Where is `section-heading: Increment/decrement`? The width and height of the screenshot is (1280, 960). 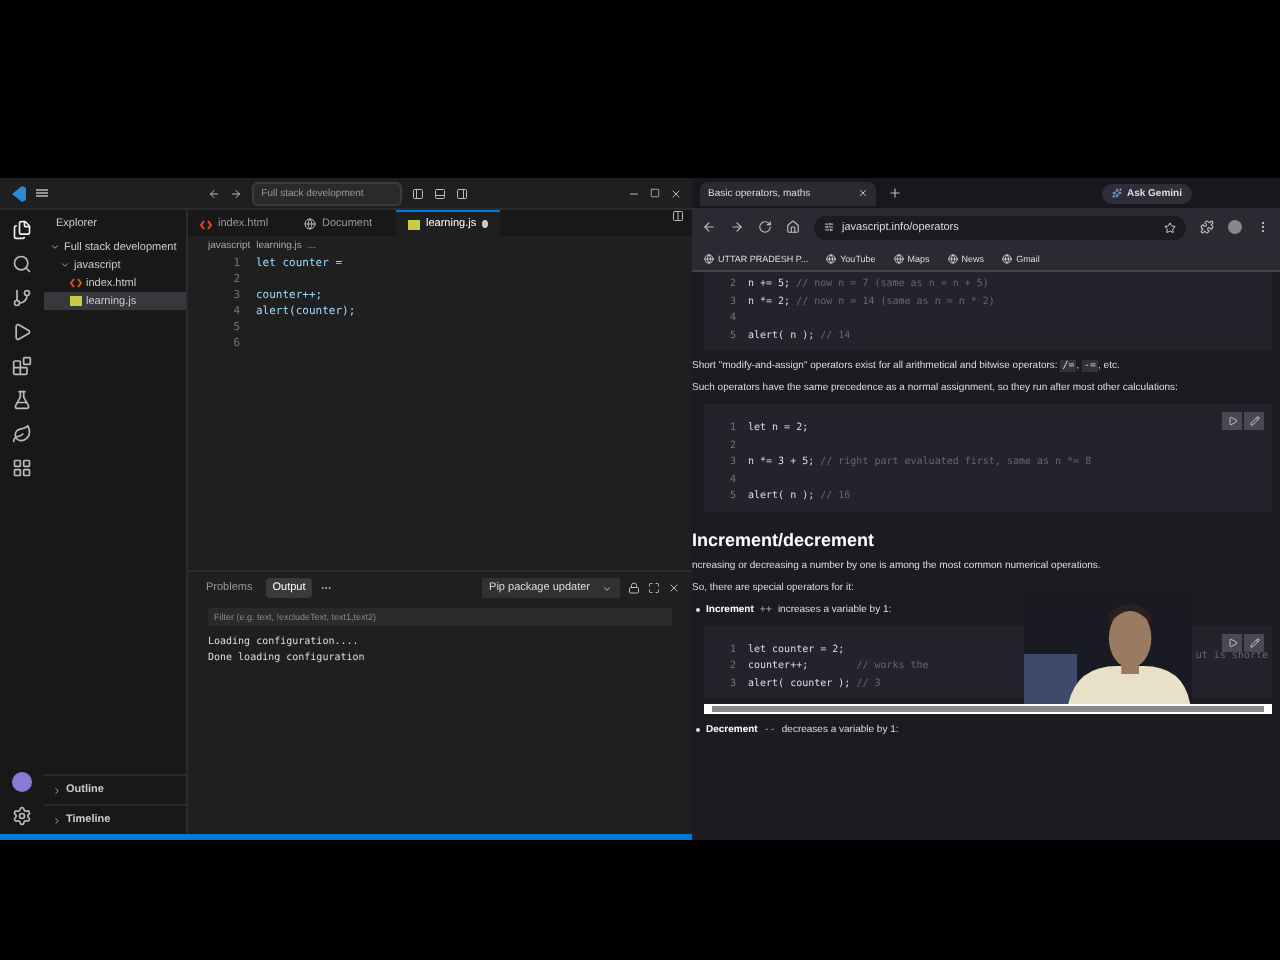 section-heading: Increment/decrement is located at coordinates (784, 539).